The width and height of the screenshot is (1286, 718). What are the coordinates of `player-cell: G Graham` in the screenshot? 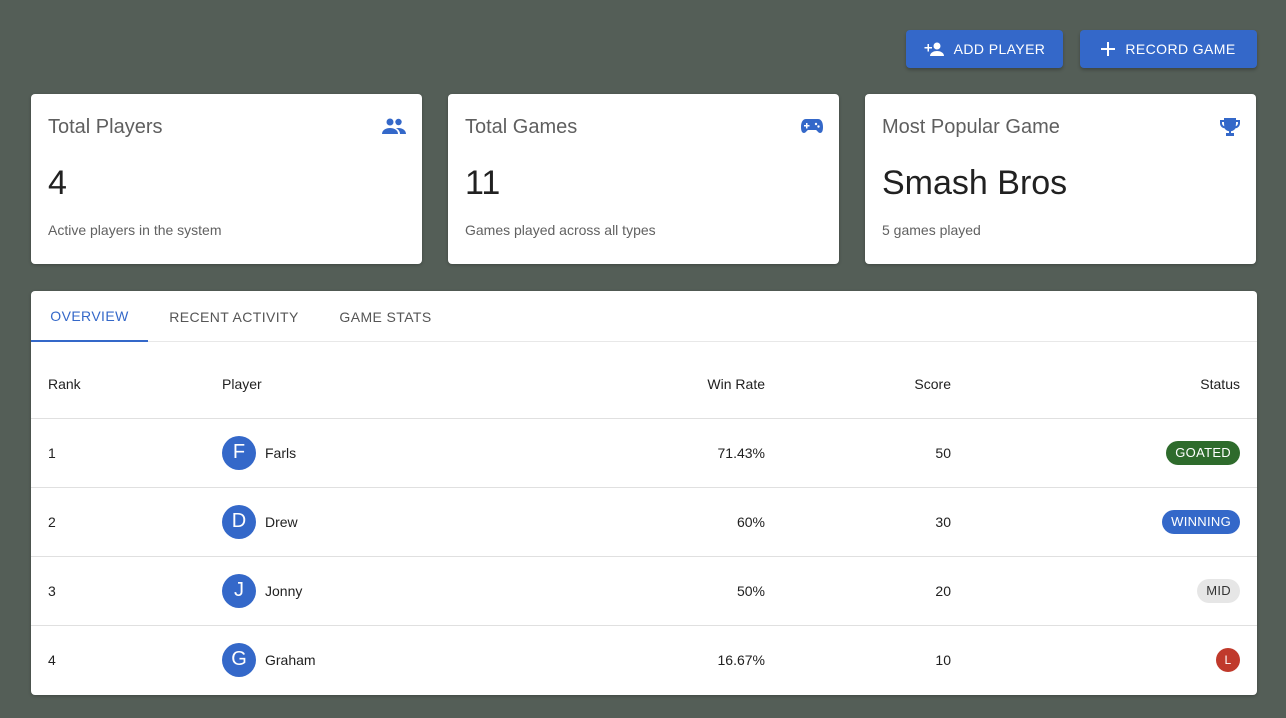 It's located at (400, 659).